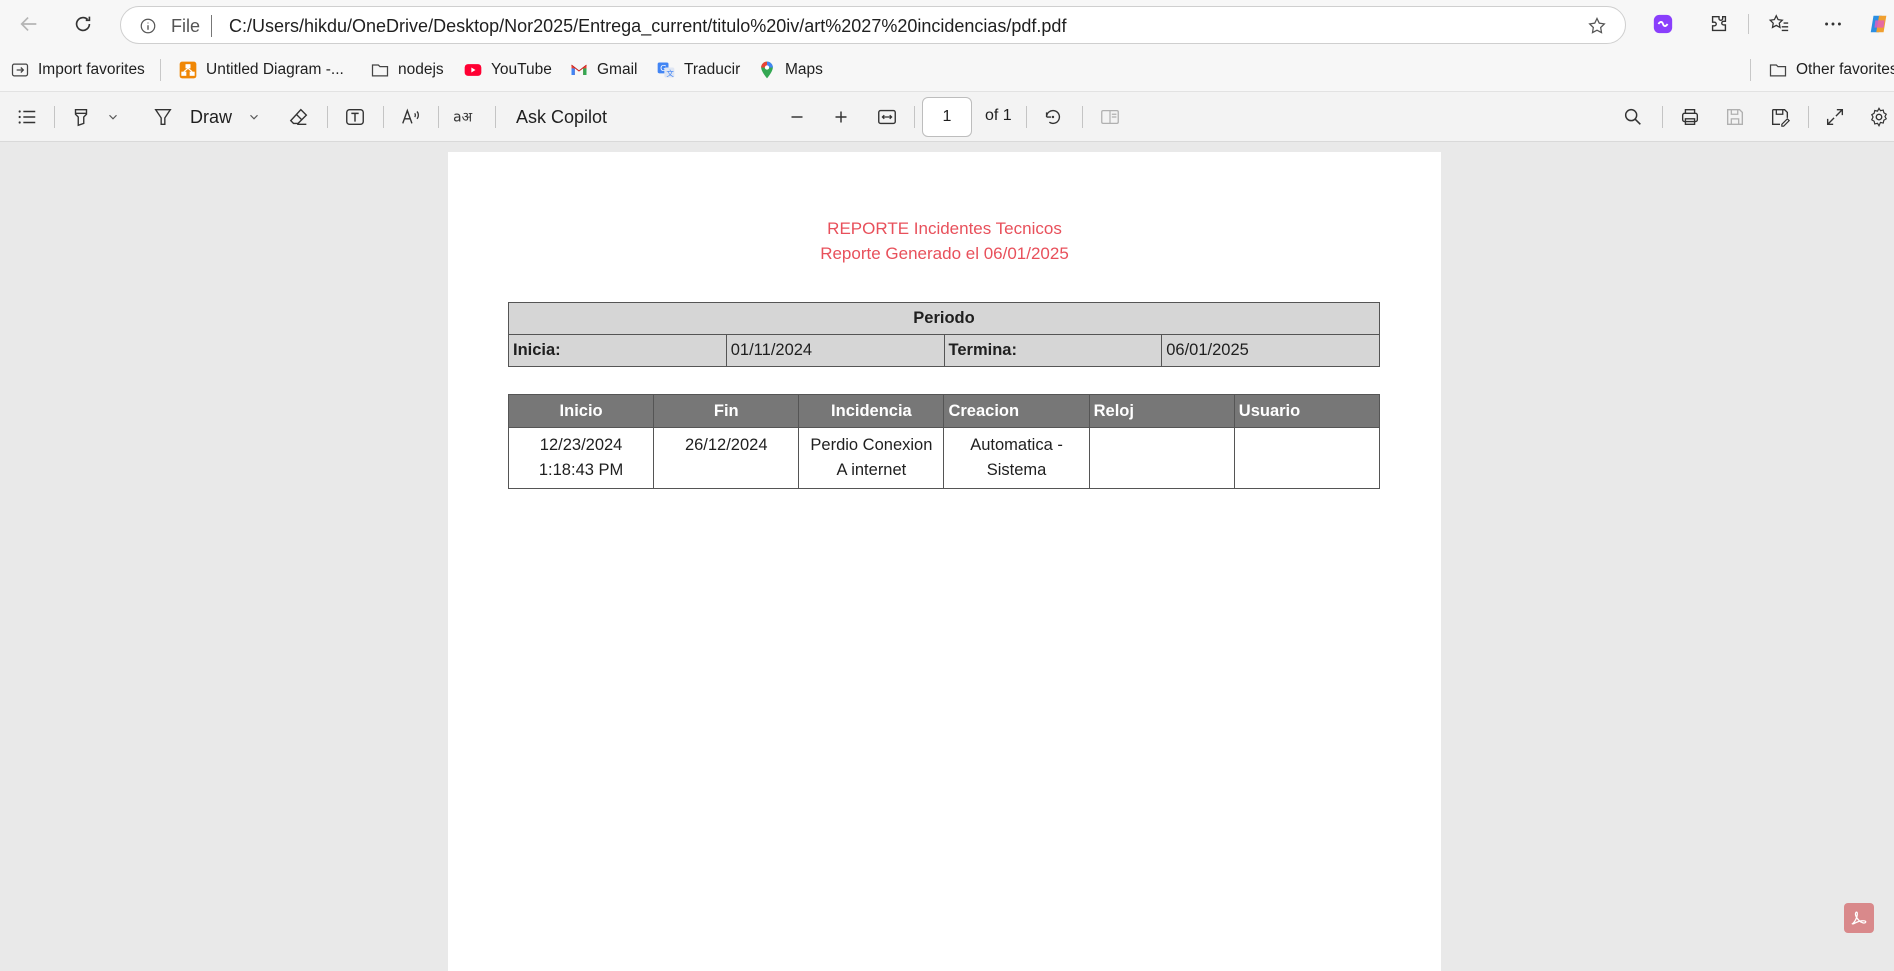 The width and height of the screenshot is (1894, 971). I want to click on rotate-icon, so click(1053, 117).